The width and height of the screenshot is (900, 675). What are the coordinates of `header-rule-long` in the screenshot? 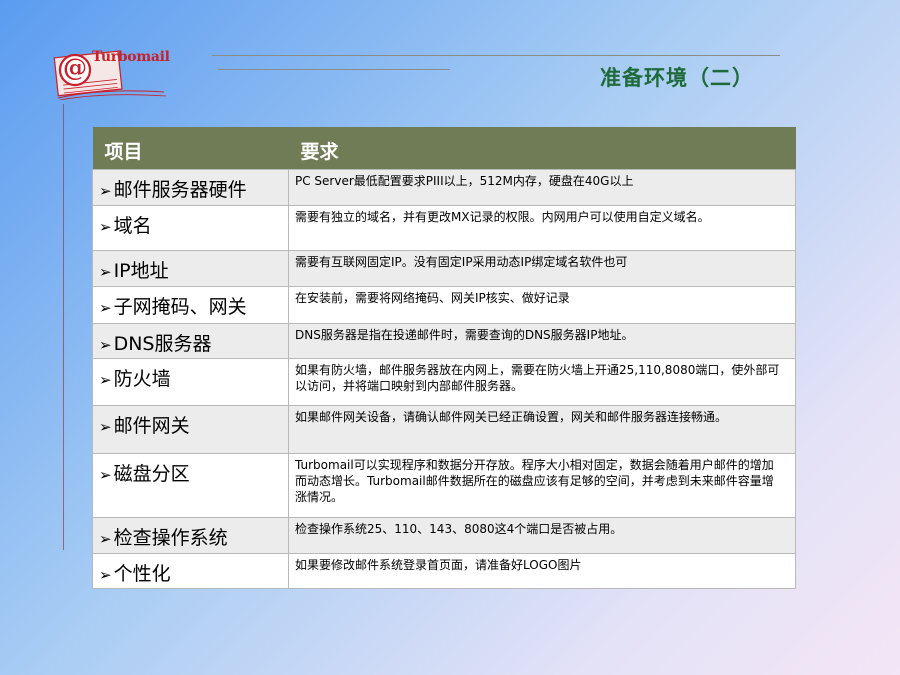 It's located at (496, 55).